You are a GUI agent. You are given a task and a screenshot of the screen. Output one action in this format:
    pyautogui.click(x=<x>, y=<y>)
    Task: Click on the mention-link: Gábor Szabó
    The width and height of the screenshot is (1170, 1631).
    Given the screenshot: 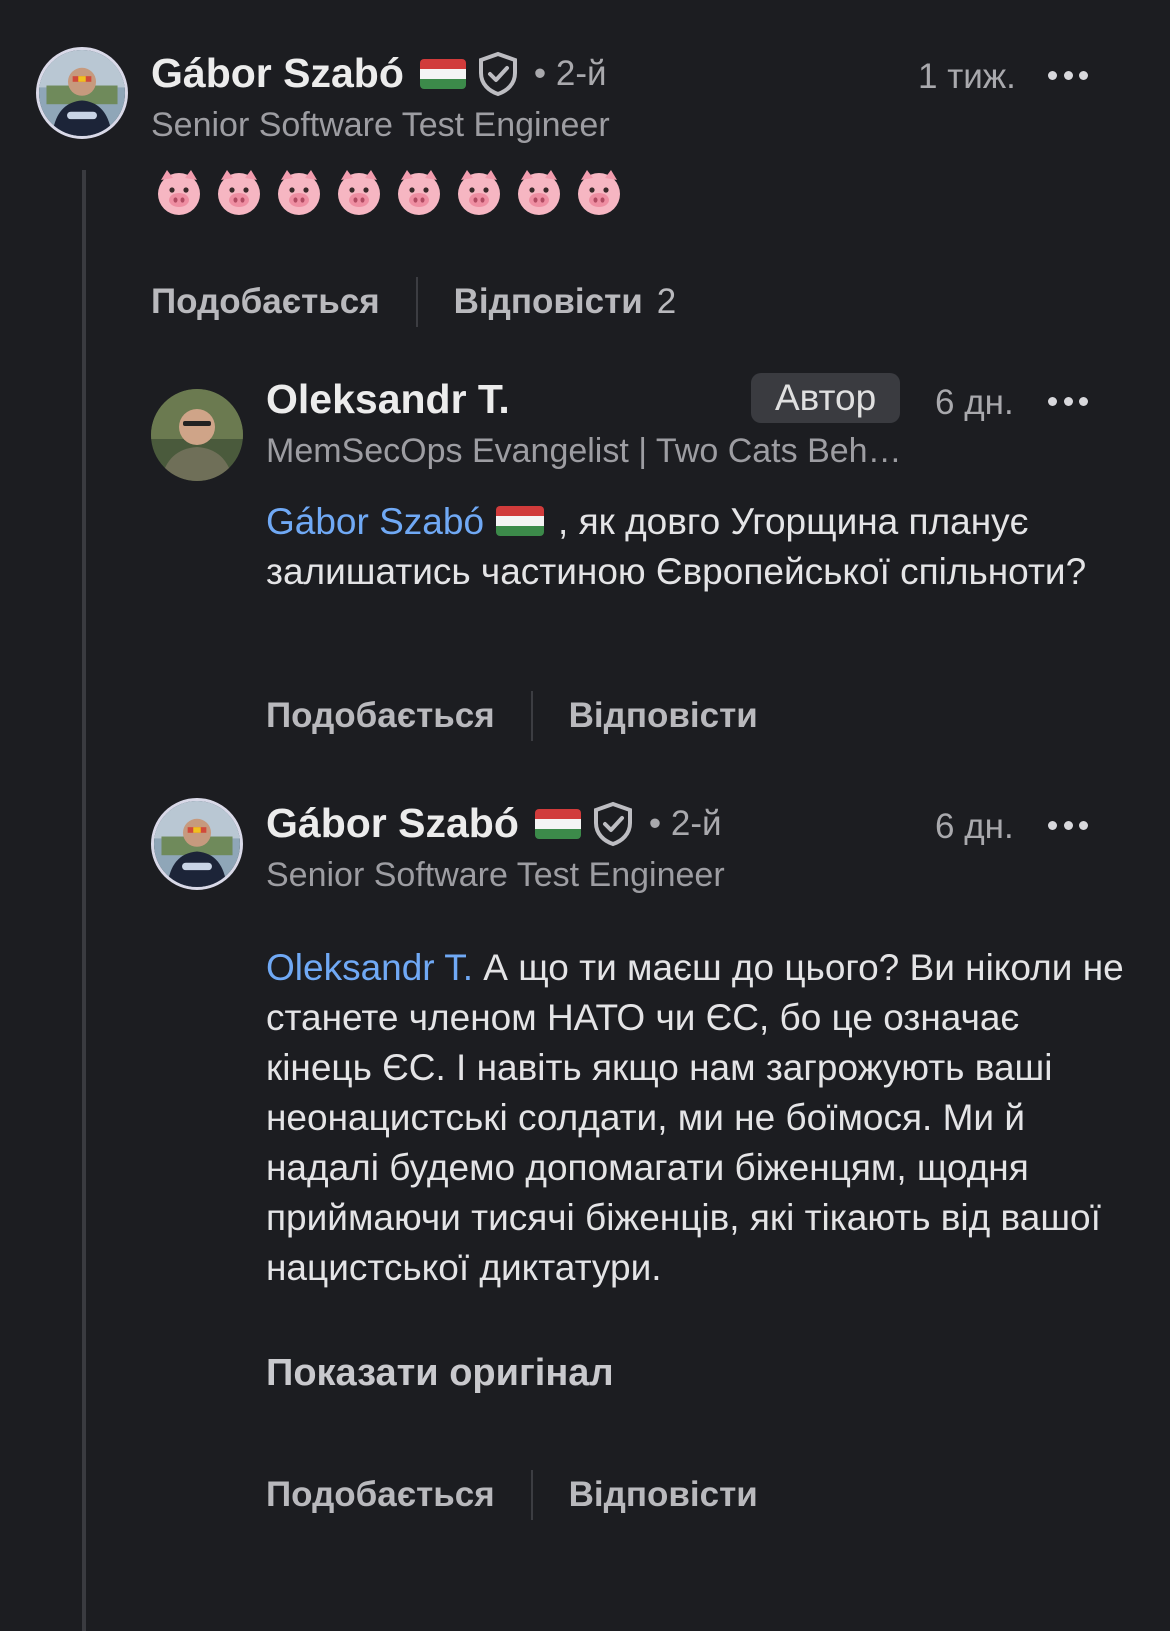 What is the action you would take?
    pyautogui.click(x=375, y=521)
    